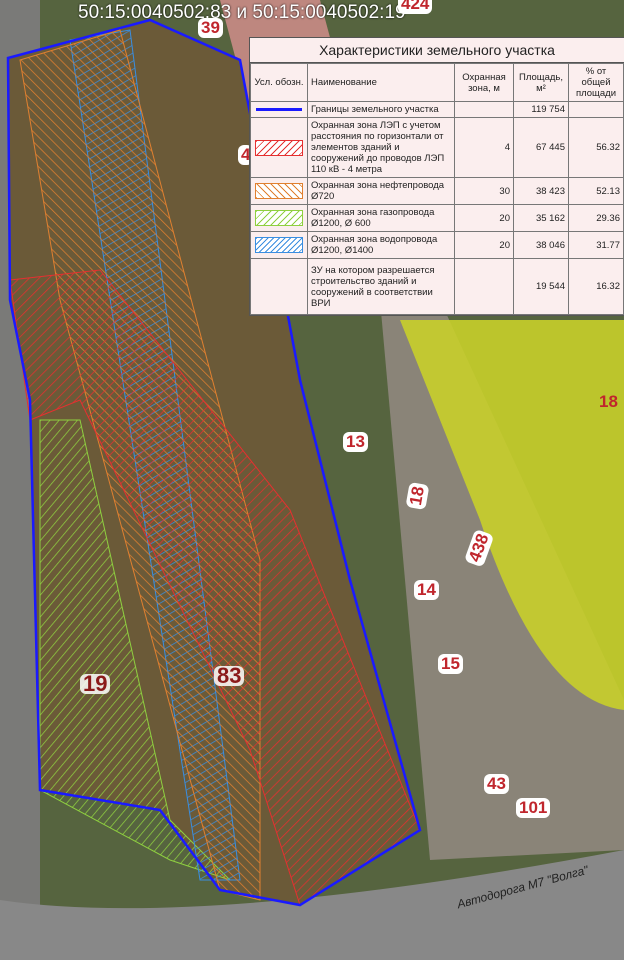  Describe the element at coordinates (279, 147) in the screenshot. I see `red-hatch-icon` at that location.